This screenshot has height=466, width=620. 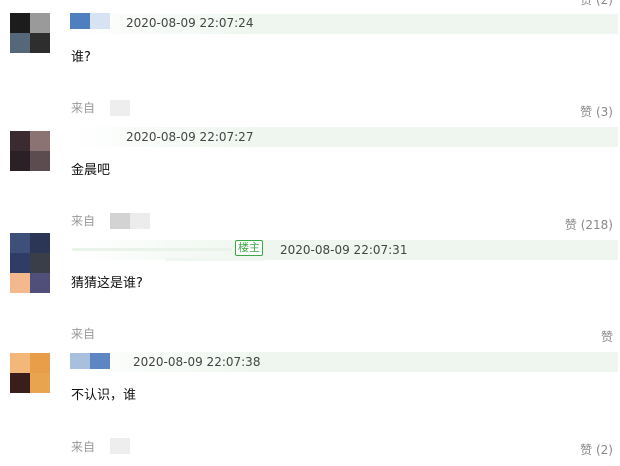 I want to click on comment-timestamp: 2020-08-09 22:07:38, so click(x=197, y=362).